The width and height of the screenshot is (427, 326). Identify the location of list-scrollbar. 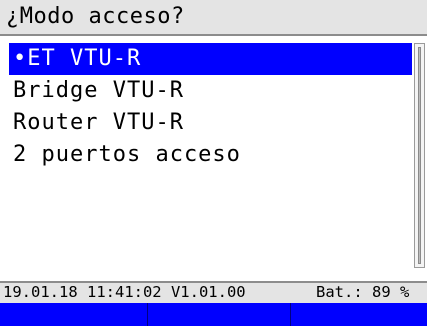
(419, 155).